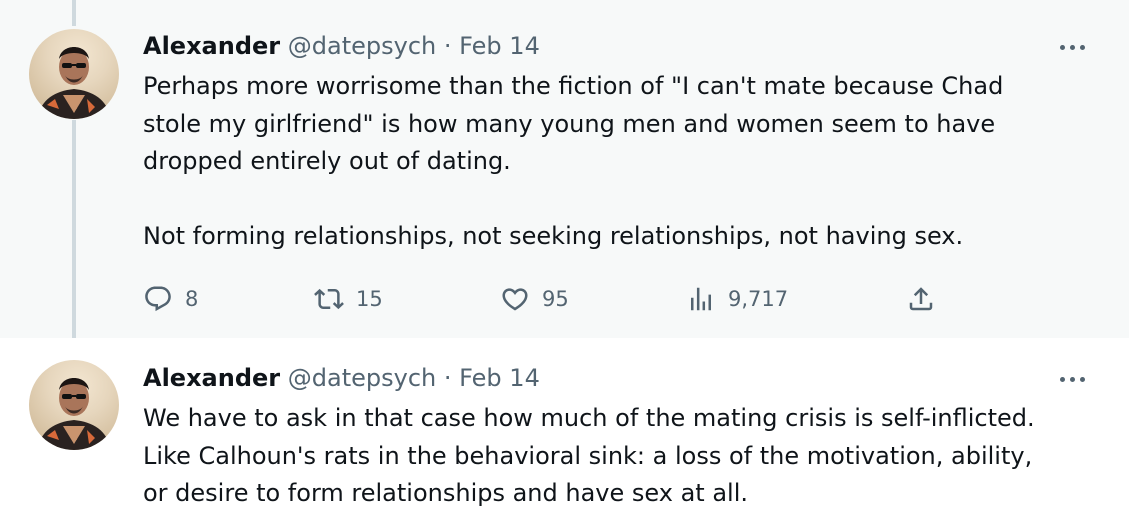  I want to click on view-count: 9,717, so click(758, 299).